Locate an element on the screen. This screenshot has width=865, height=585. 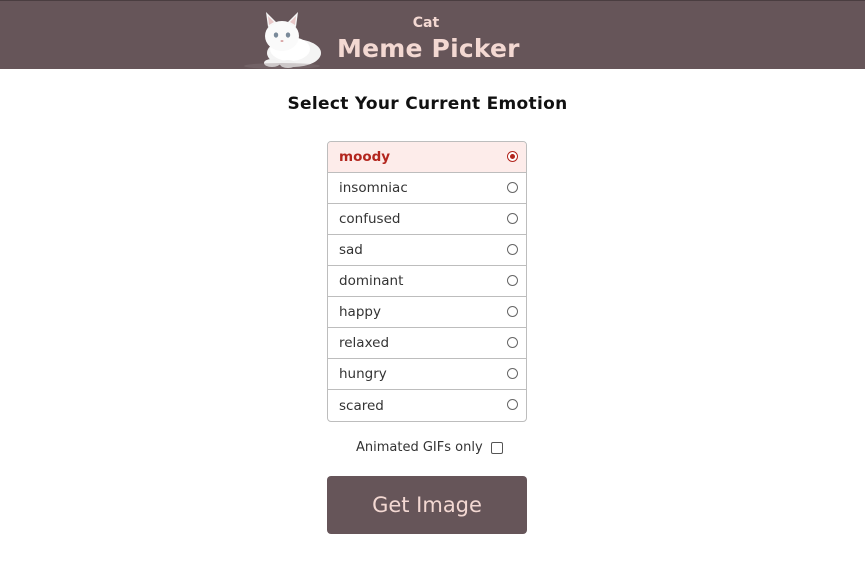
emotion-label: insomniac is located at coordinates (373, 188).